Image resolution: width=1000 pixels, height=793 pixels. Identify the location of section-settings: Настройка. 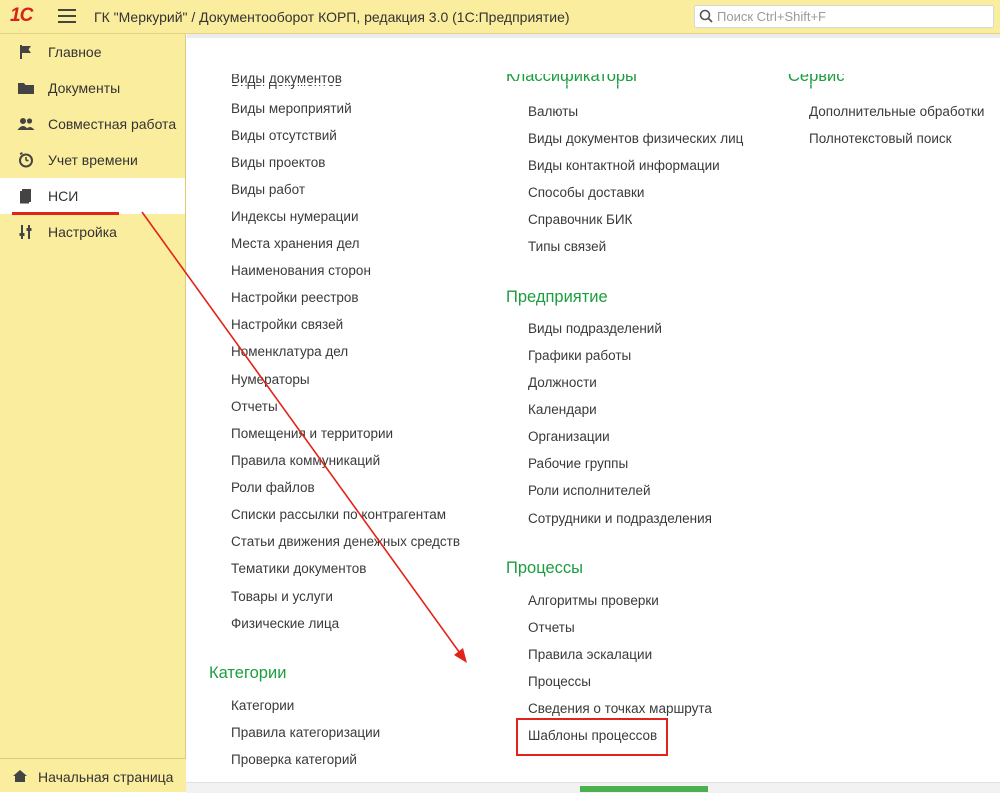
(92, 232).